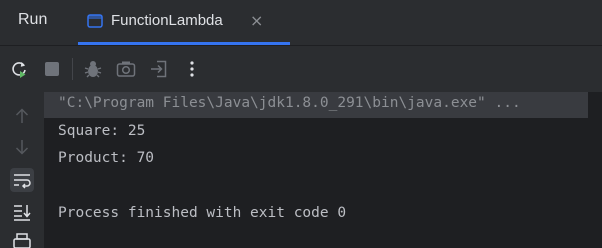 This screenshot has height=248, width=602. Describe the element at coordinates (33, 19) in the screenshot. I see `run-panel-title: Run` at that location.